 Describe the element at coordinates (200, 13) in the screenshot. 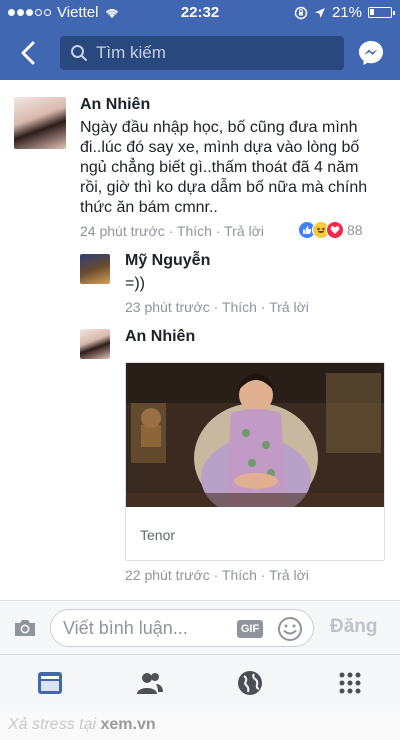

I see `status-bar: Viettel 22:32 21%` at that location.